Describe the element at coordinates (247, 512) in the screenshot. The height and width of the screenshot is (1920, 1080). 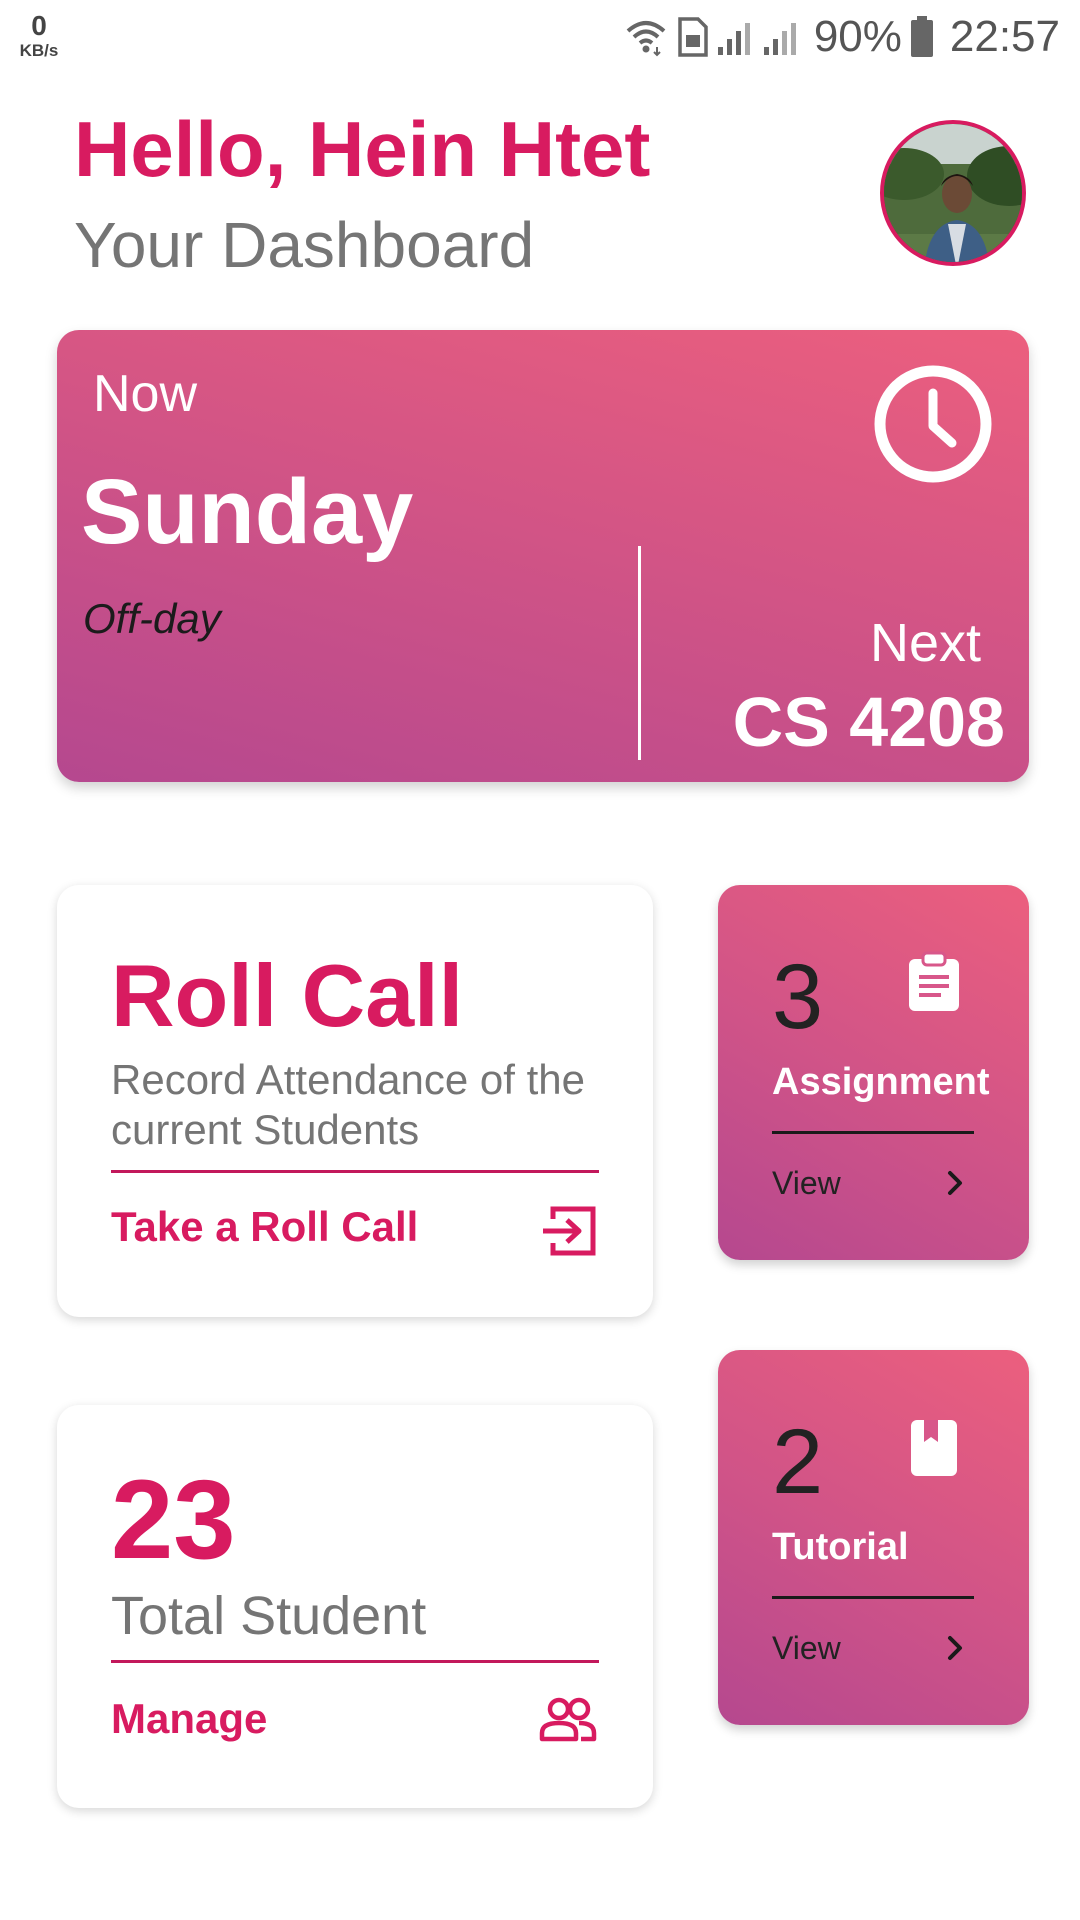
I see `current-day: Sunday` at that location.